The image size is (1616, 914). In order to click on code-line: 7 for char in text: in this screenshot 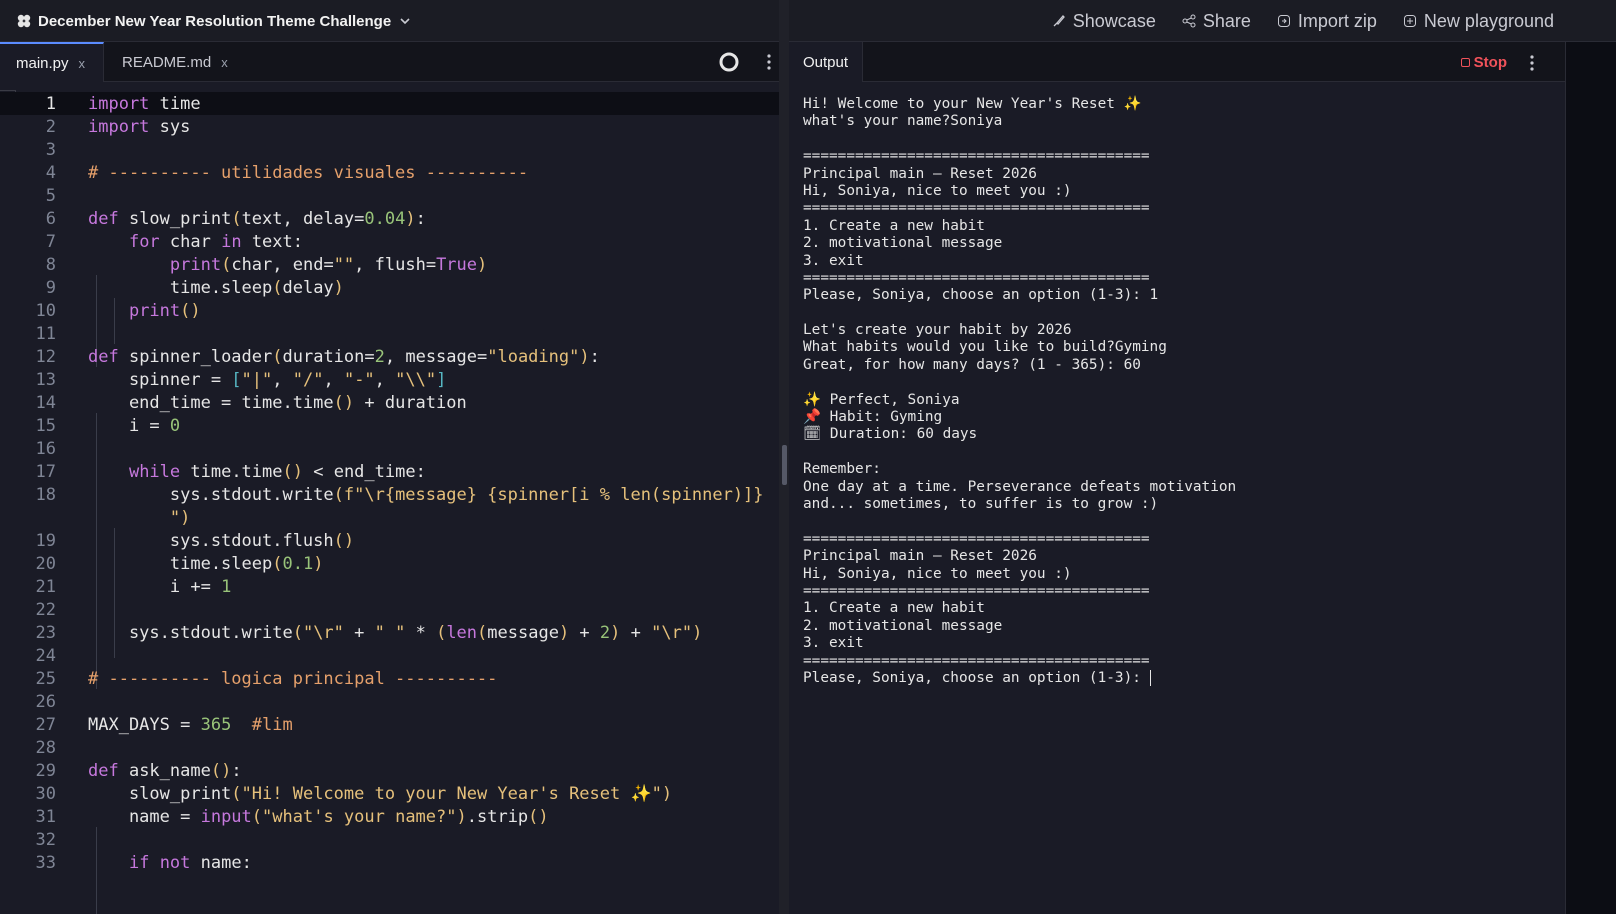, I will do `click(391, 241)`.